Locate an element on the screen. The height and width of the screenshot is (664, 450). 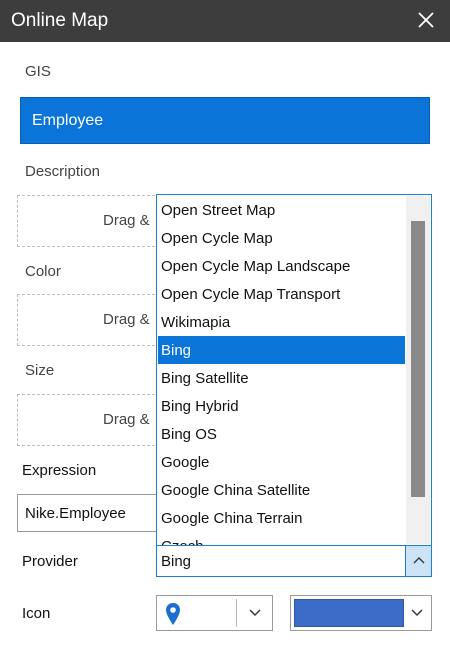
provider-option: Google China Terrain is located at coordinates (281, 518).